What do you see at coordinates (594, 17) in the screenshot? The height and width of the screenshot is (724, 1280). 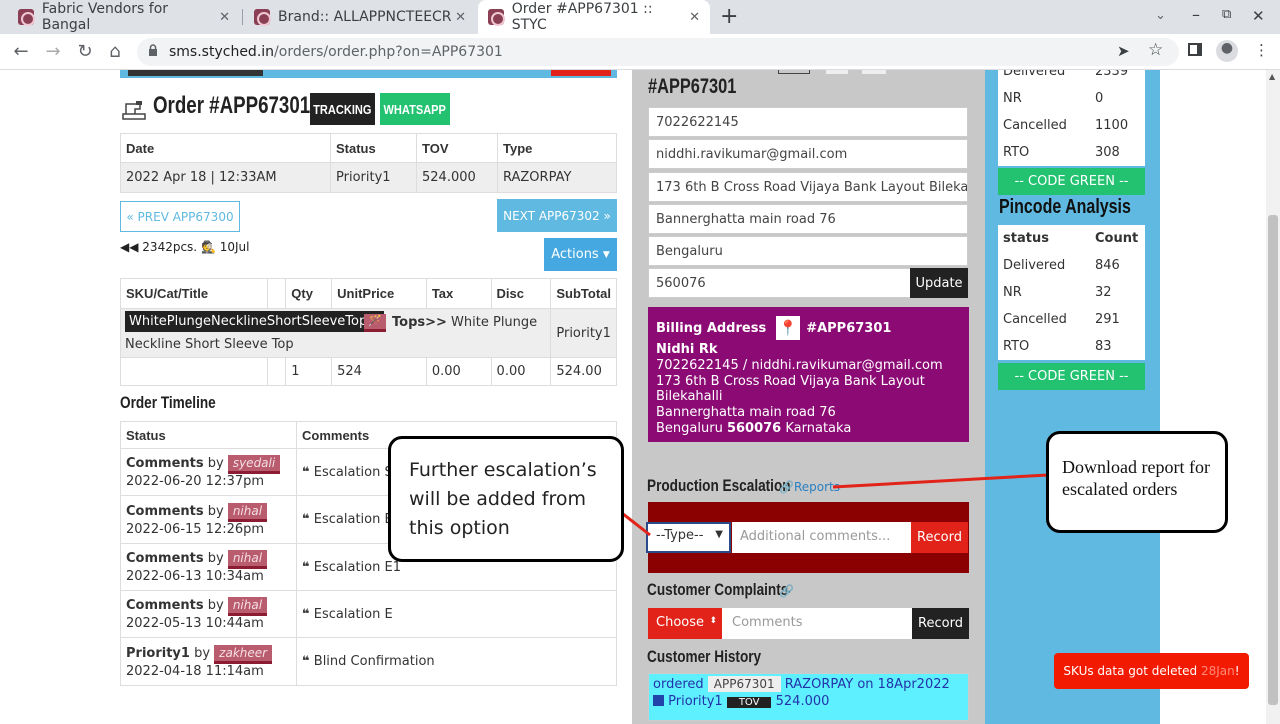 I see `tab-order: Order #APP67301 :: STYC ✕` at bounding box center [594, 17].